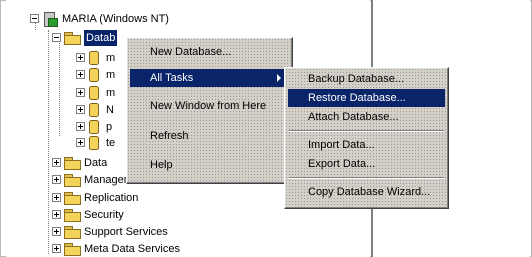 Image resolution: width=532 pixels, height=257 pixels. What do you see at coordinates (209, 106) in the screenshot?
I see `menu-item-new-window: New Window from Here` at bounding box center [209, 106].